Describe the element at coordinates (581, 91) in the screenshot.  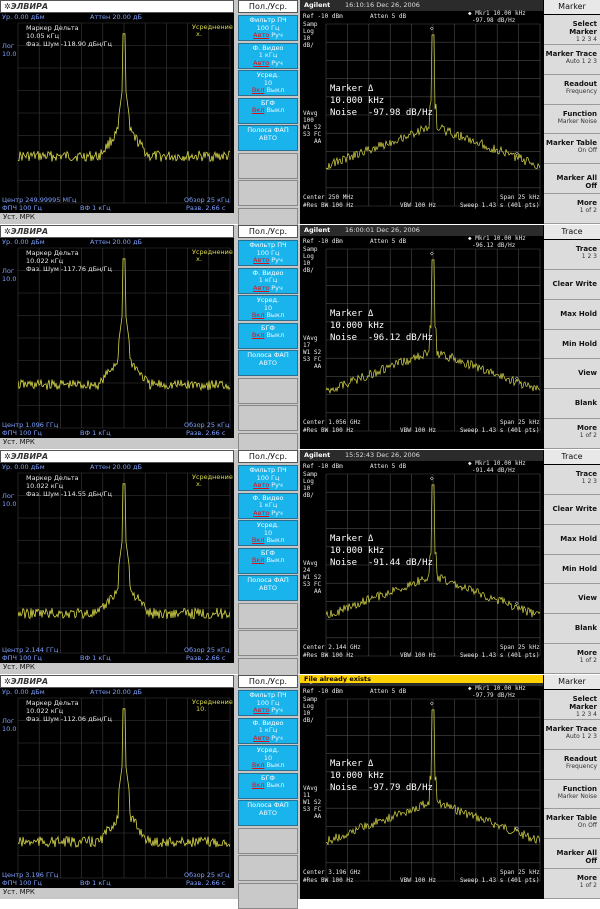
I see `softkey-sub: Frequency` at that location.